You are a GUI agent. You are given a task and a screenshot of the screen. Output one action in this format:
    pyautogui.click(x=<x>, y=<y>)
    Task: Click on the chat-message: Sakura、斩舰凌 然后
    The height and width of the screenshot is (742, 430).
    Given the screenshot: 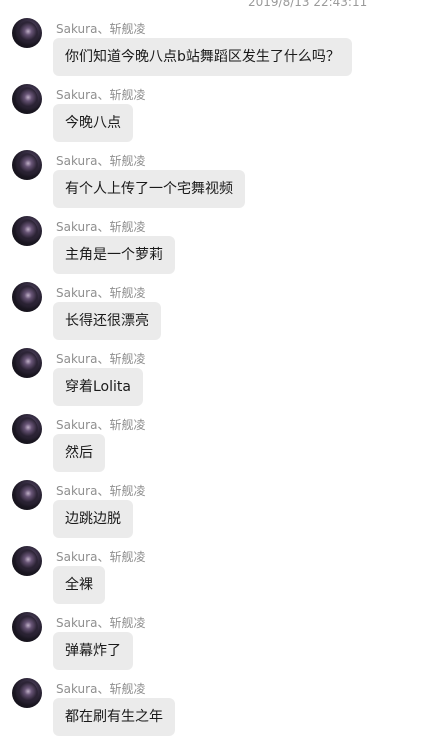 What is the action you would take?
    pyautogui.click(x=215, y=445)
    